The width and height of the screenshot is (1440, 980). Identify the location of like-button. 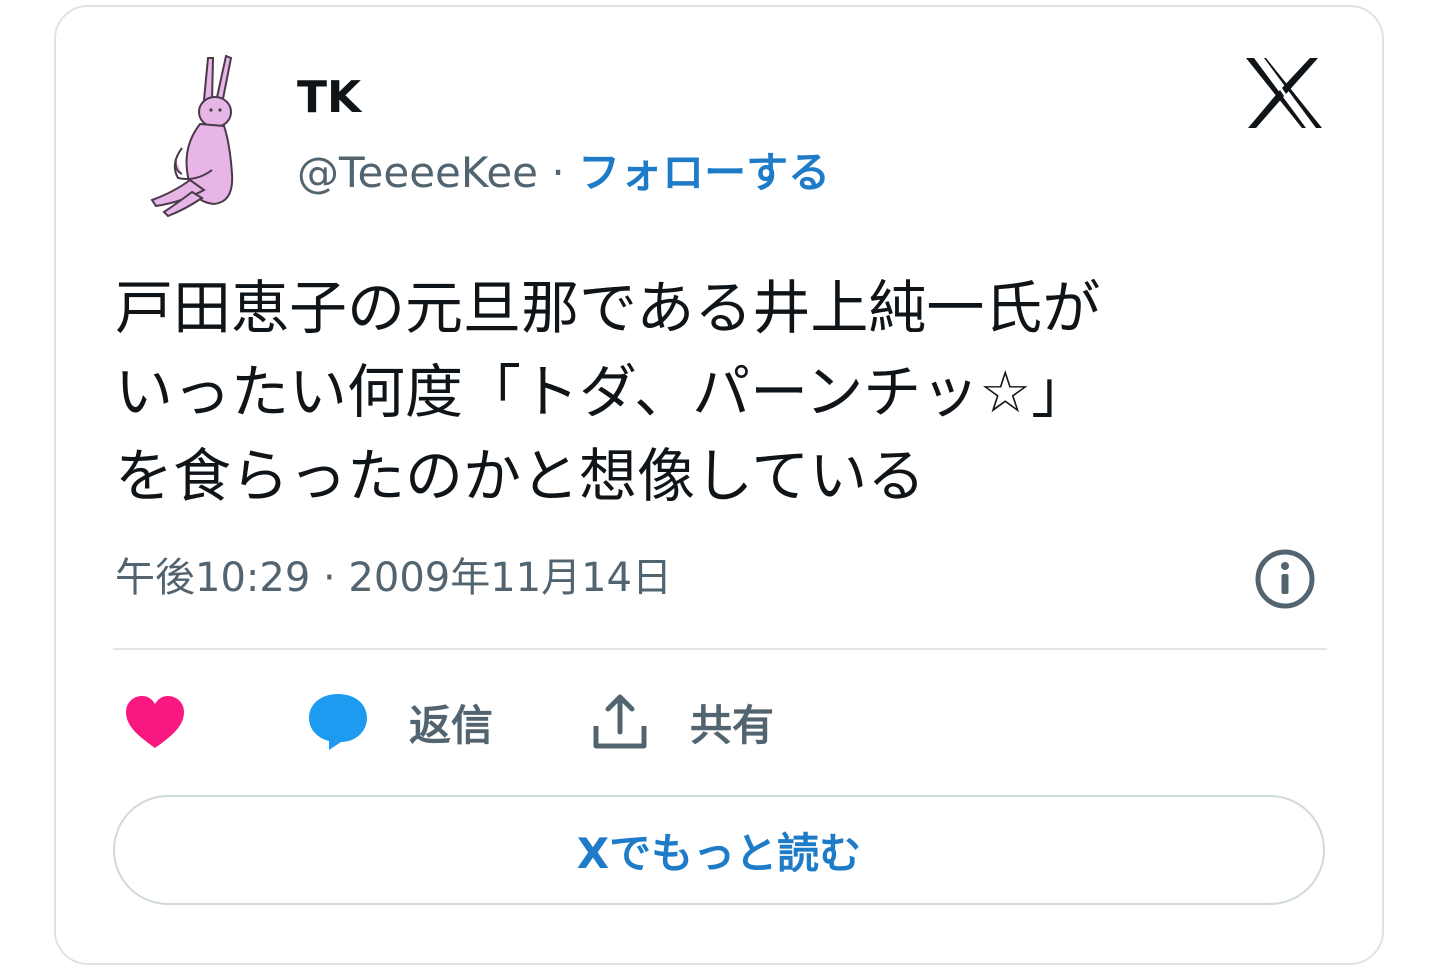
(155, 722).